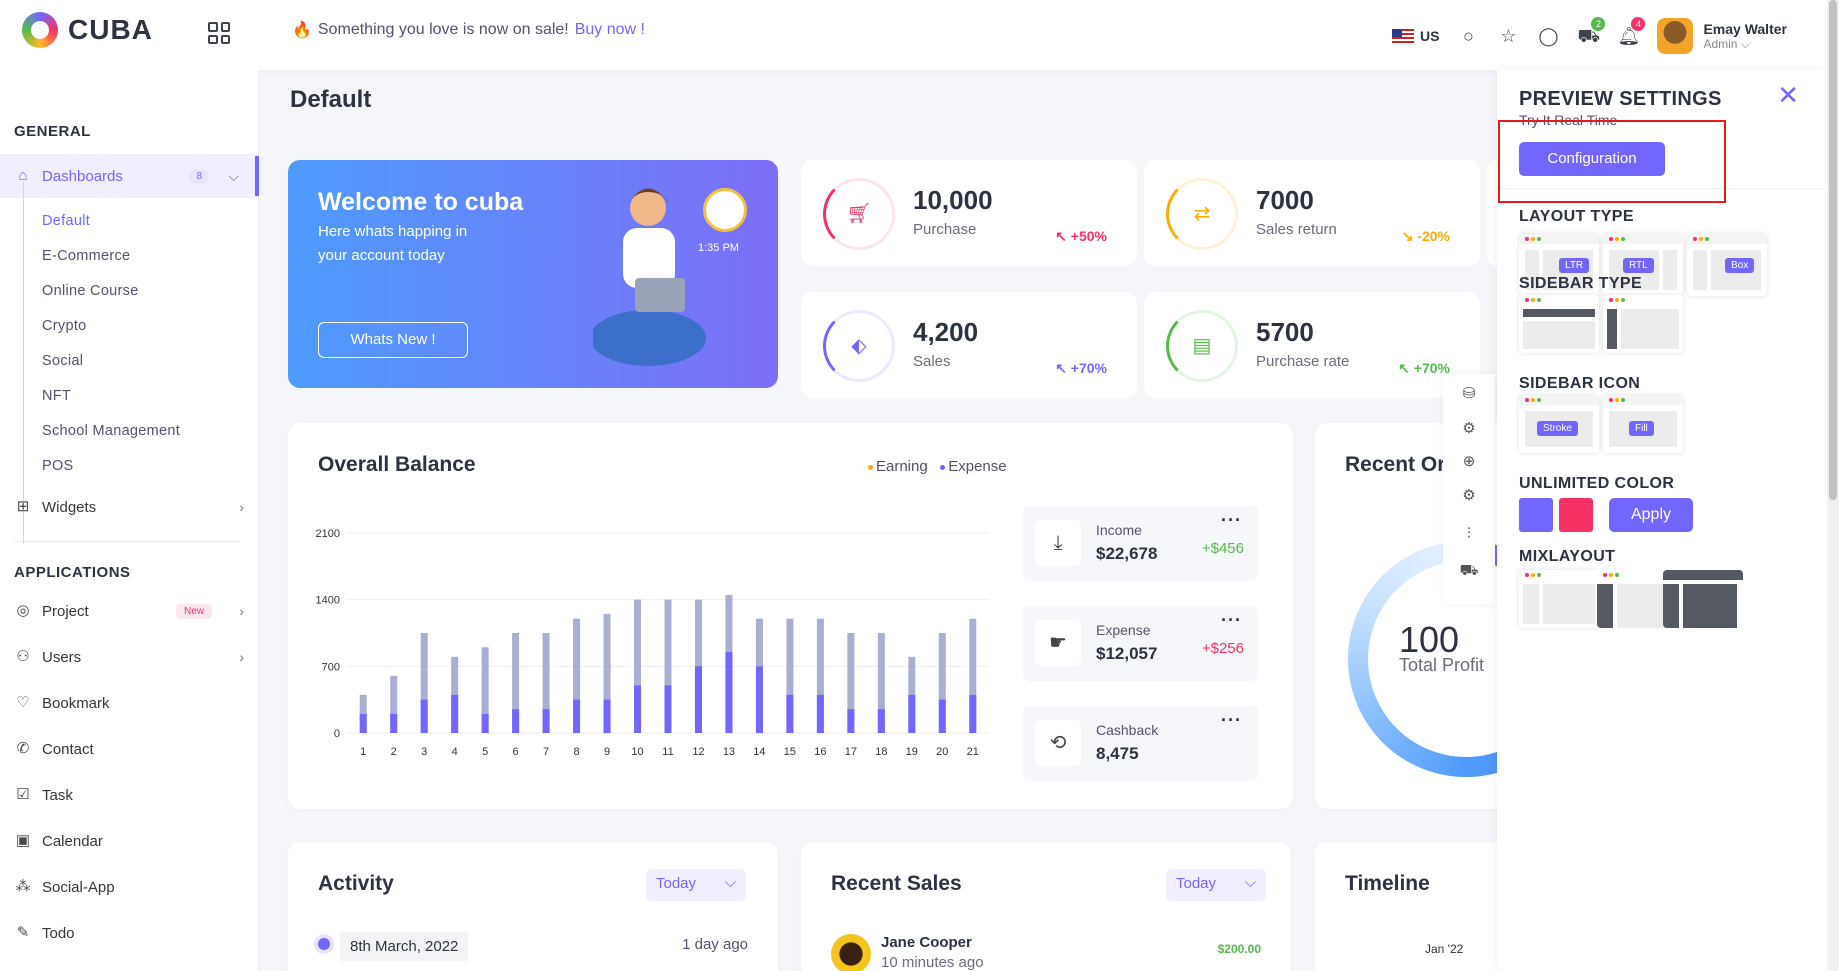  Describe the element at coordinates (129, 657) in the screenshot. I see `sidebar-item-users: ⚇ Users ›` at that location.